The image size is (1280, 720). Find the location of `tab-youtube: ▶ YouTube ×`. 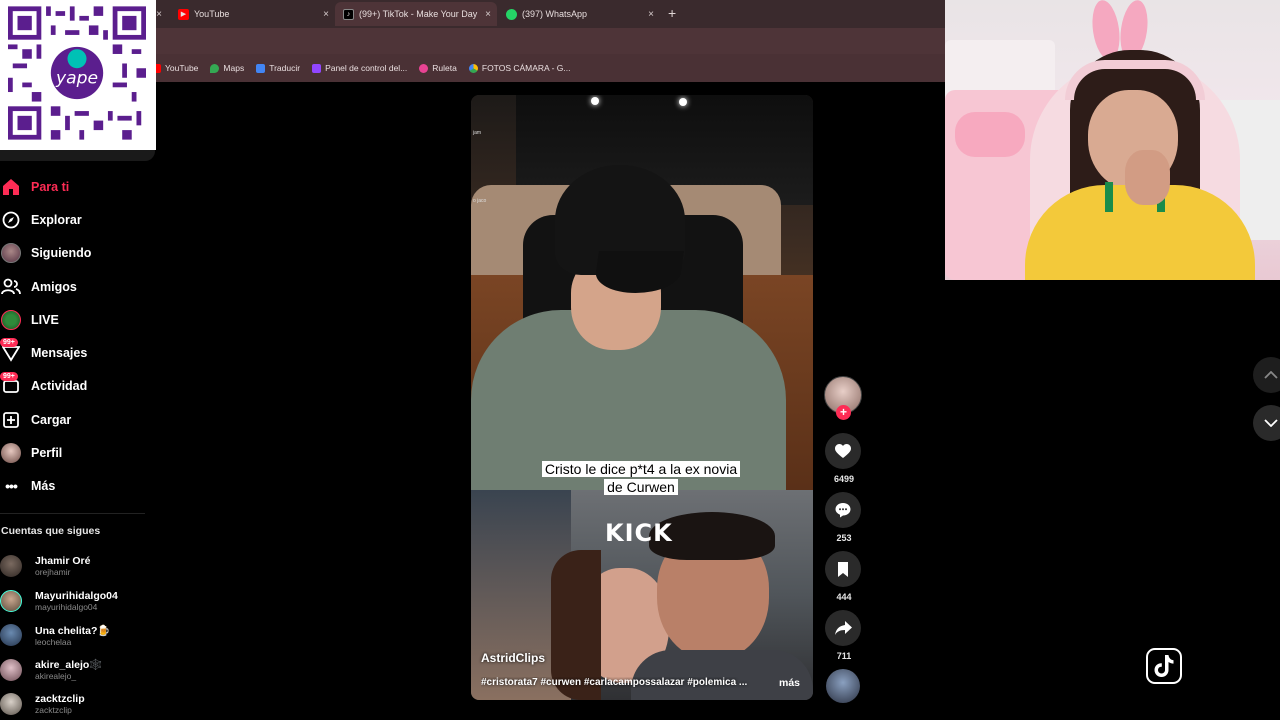

tab-youtube: ▶ YouTube × is located at coordinates (252, 14).